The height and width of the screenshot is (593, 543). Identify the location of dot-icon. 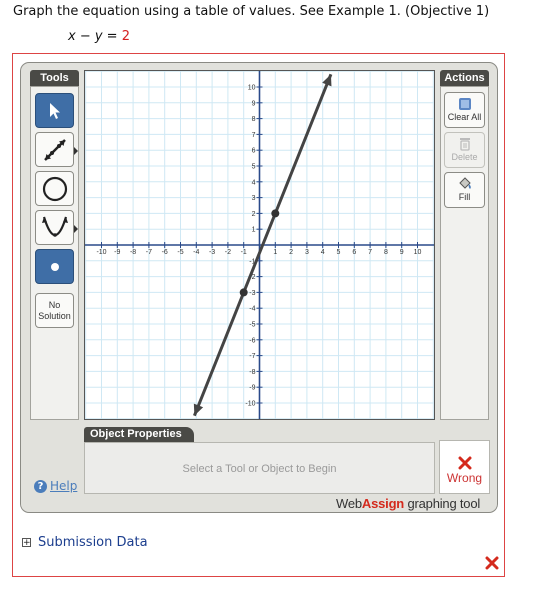
(54, 266).